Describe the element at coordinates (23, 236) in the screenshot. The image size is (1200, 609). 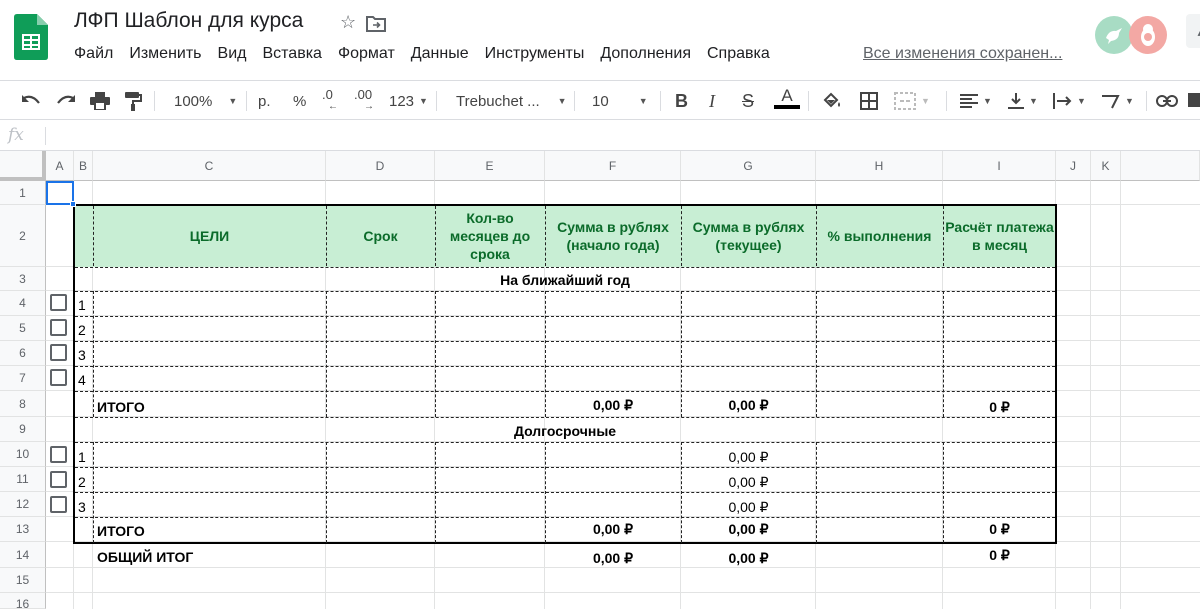
I see `row-header-2: 2` at that location.